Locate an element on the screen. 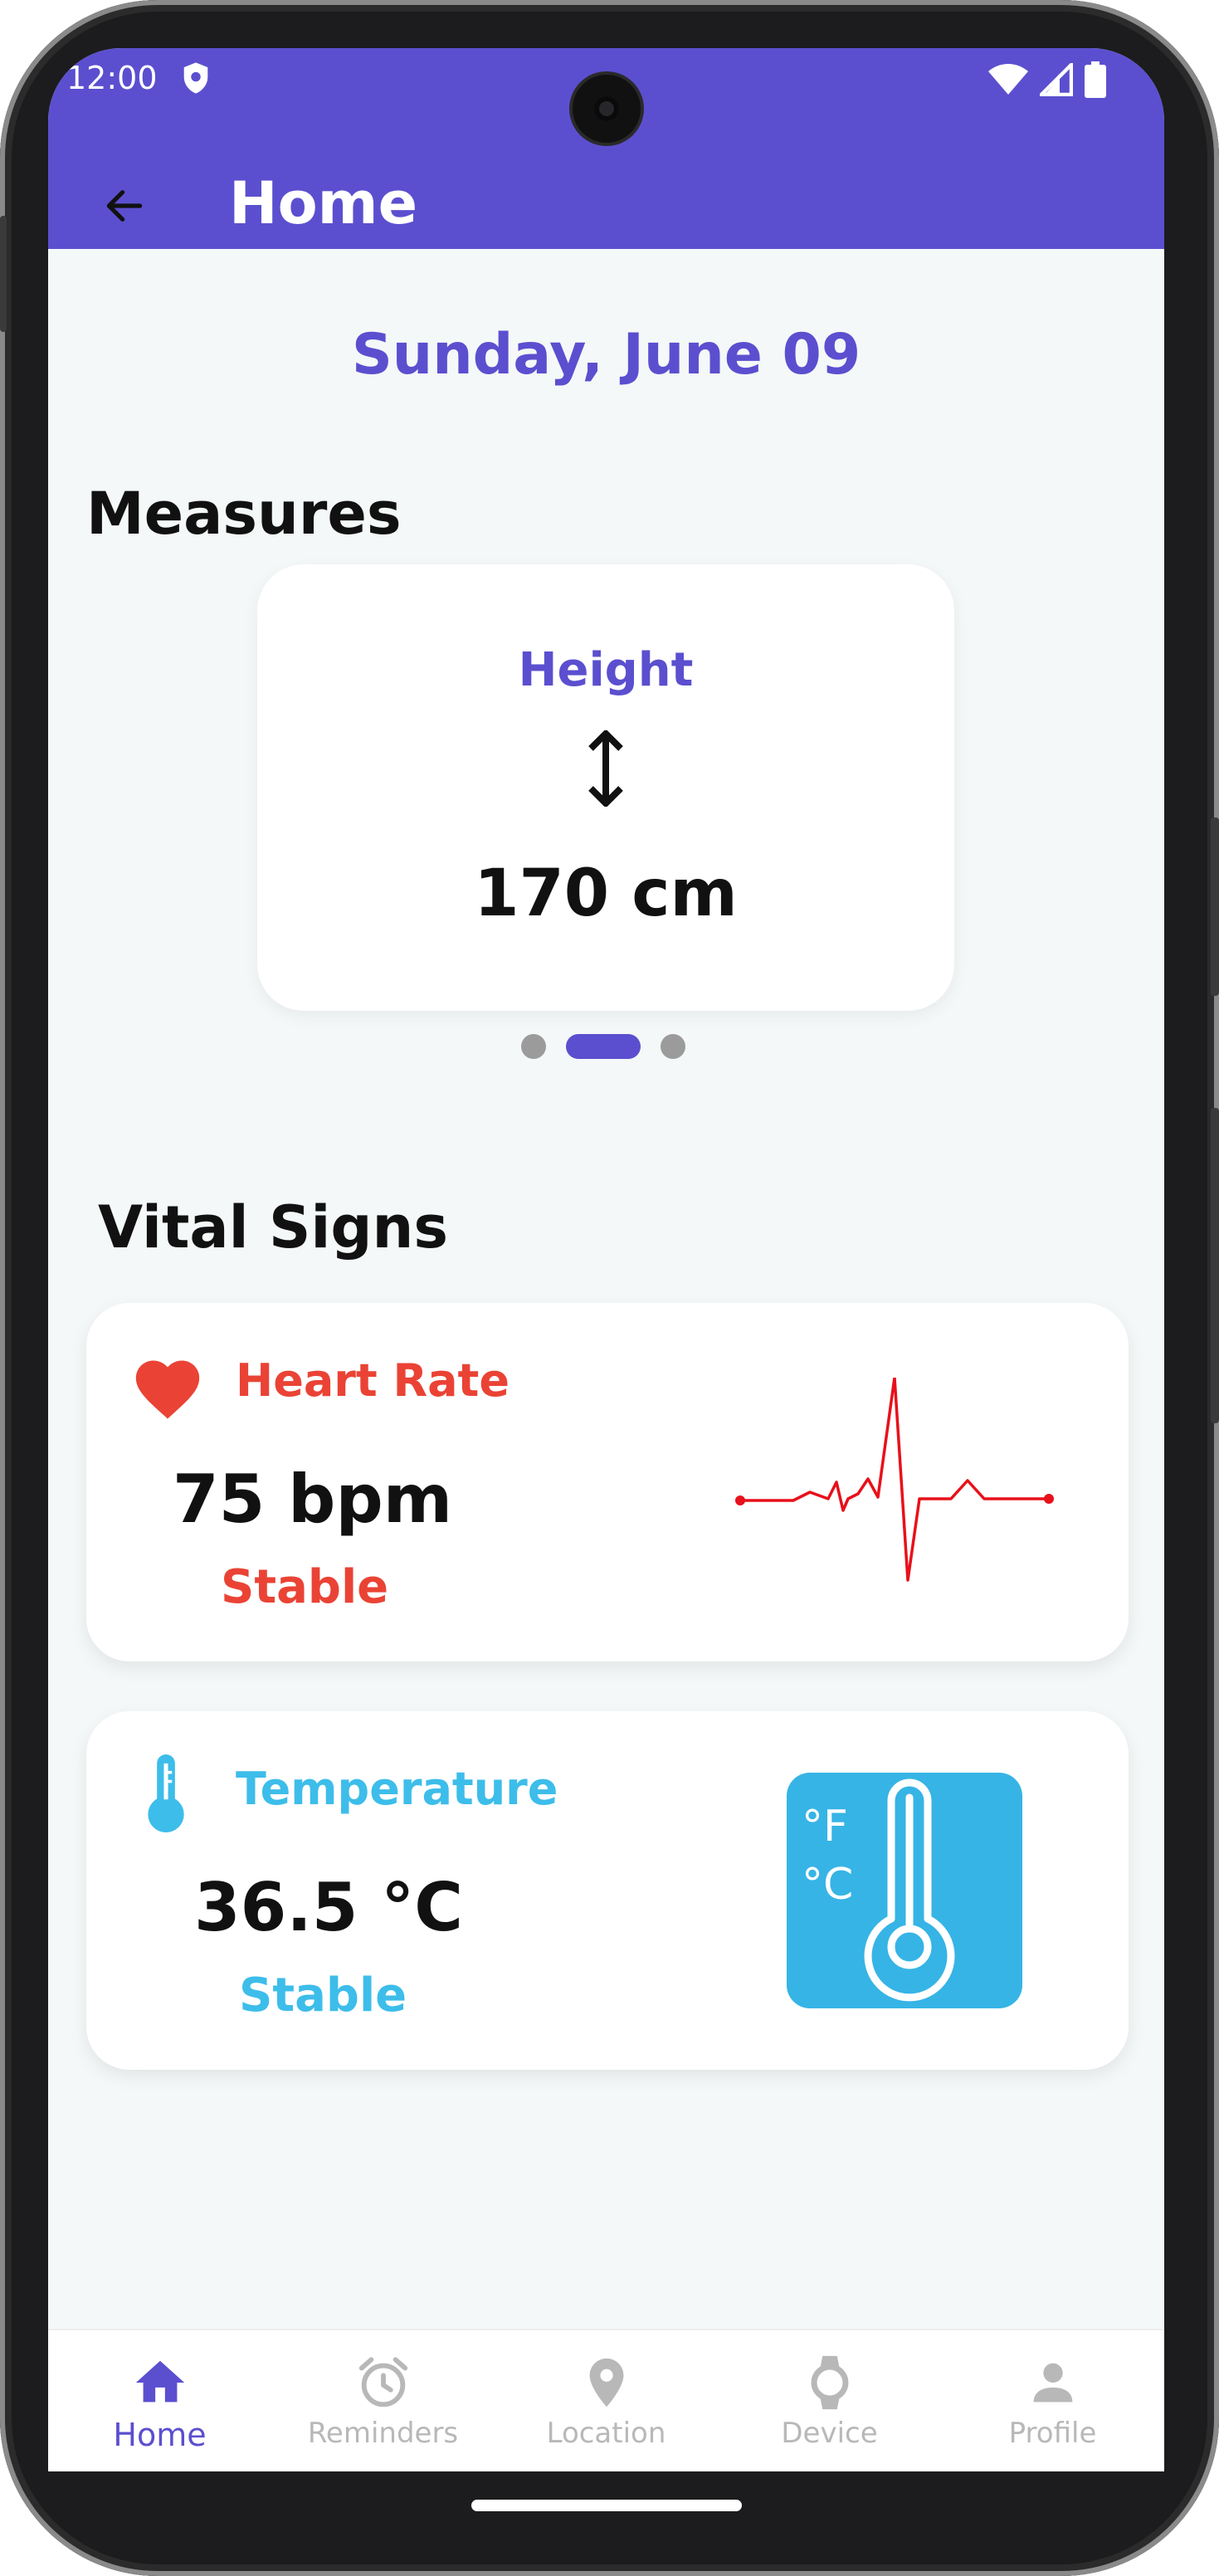  shield-icon is located at coordinates (196, 78).